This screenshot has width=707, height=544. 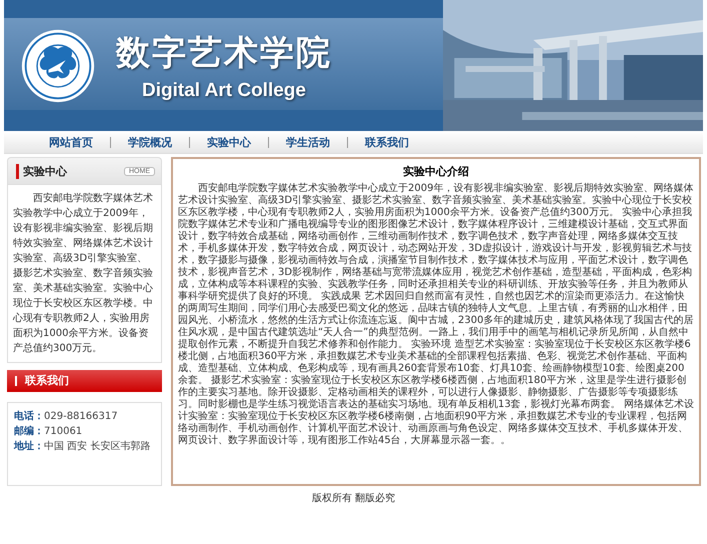 I want to click on contact-label: 电话：, so click(x=29, y=416).